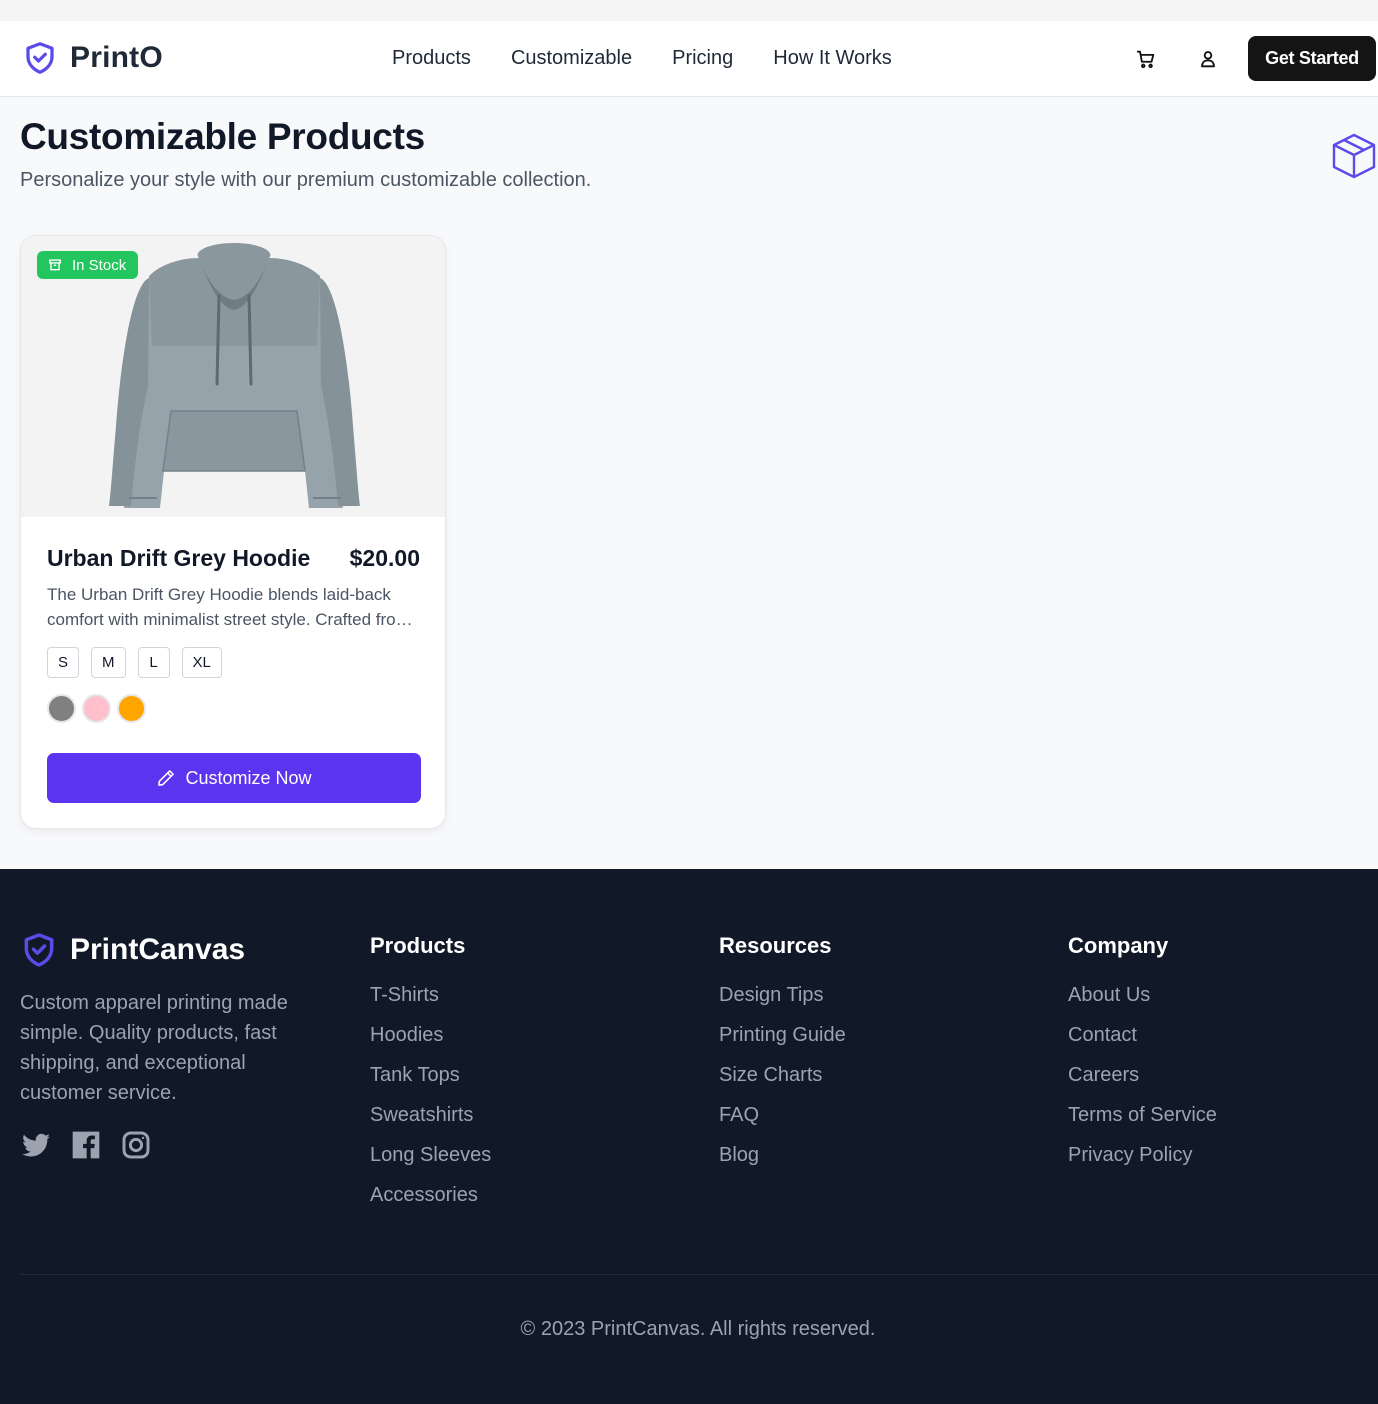  I want to click on copyright: © 2023 PrintCanvas. All rights reserved., so click(698, 1329).